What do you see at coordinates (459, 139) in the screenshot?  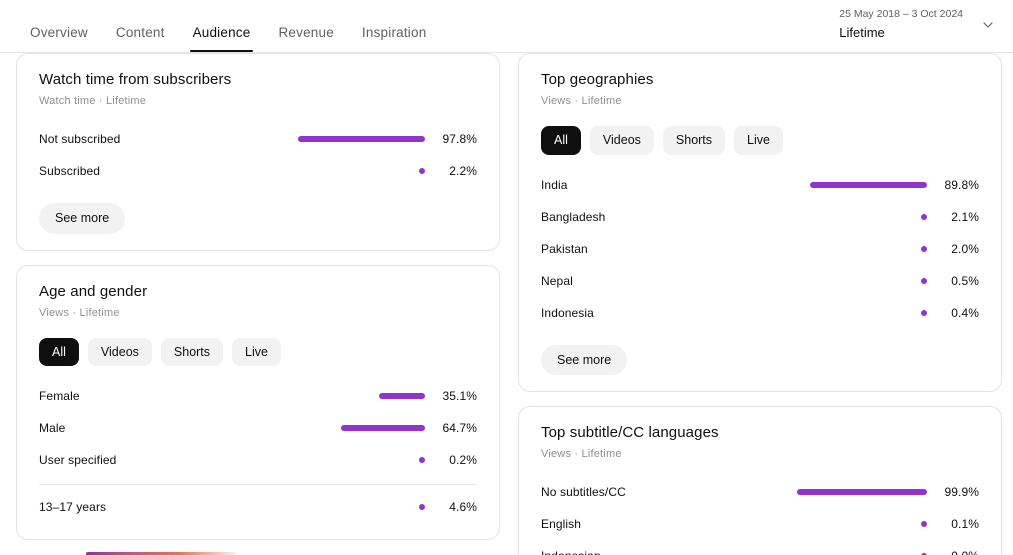 I see `row-value: 97.8%` at bounding box center [459, 139].